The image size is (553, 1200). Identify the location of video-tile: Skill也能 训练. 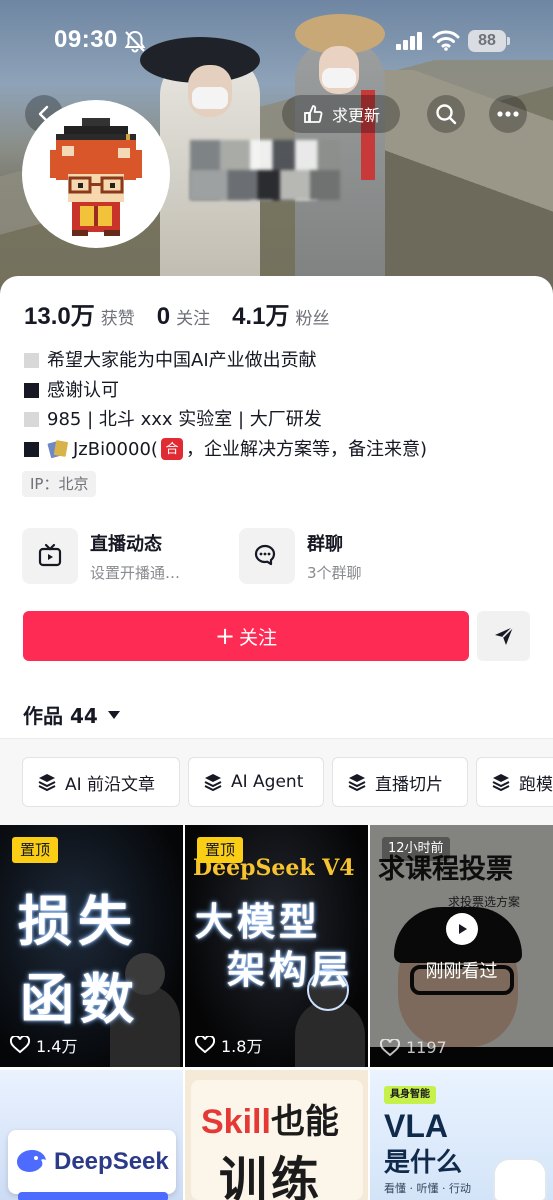
(276, 1135).